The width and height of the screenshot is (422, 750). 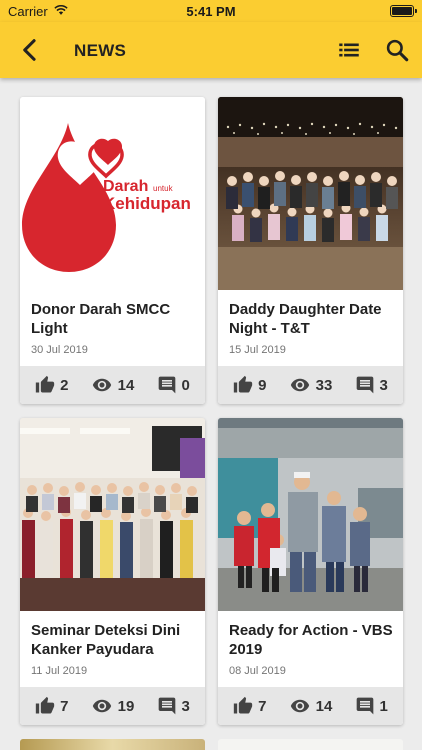 I want to click on view-count: 19, so click(x=126, y=706).